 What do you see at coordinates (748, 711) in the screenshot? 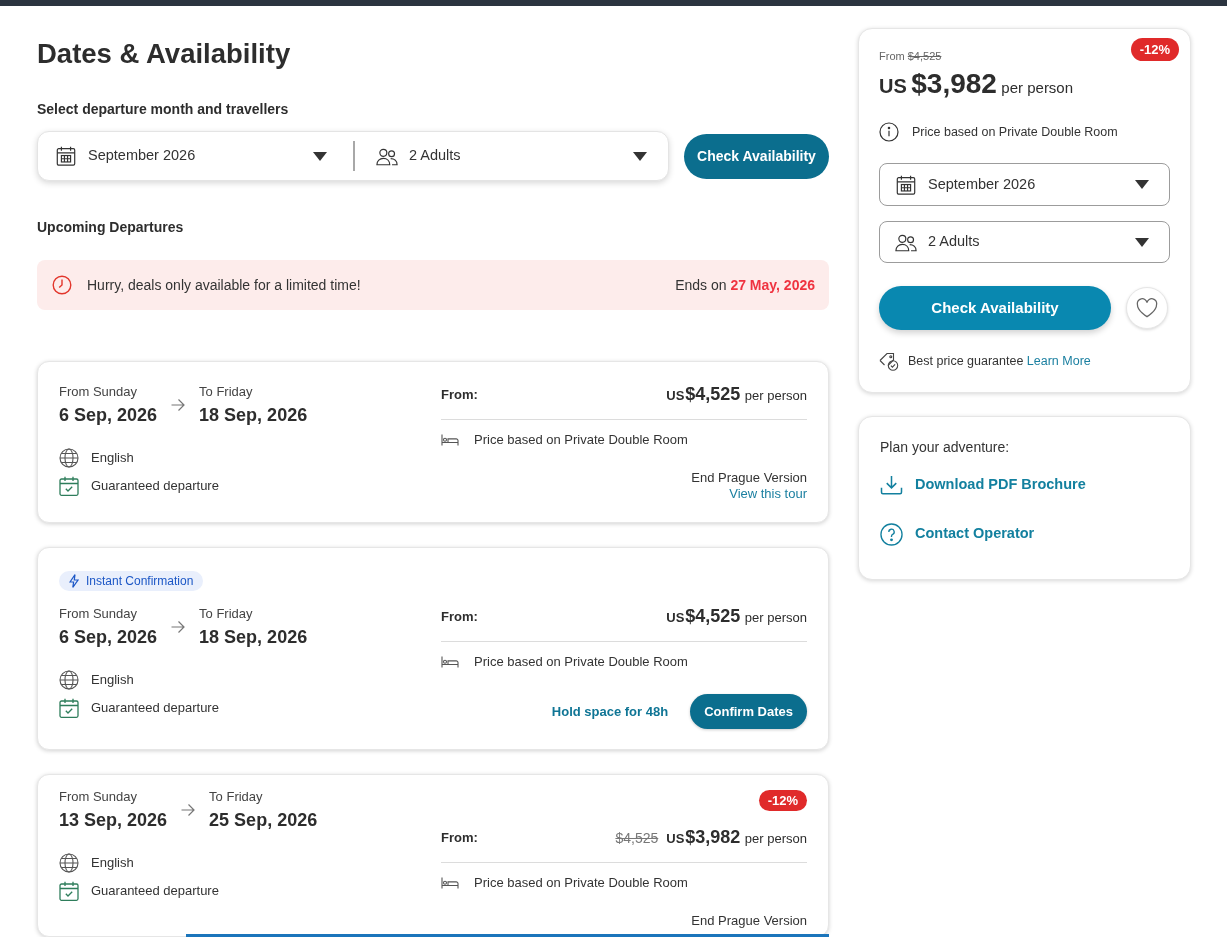
I see `confirm-dates-button: Confirm Dates` at bounding box center [748, 711].